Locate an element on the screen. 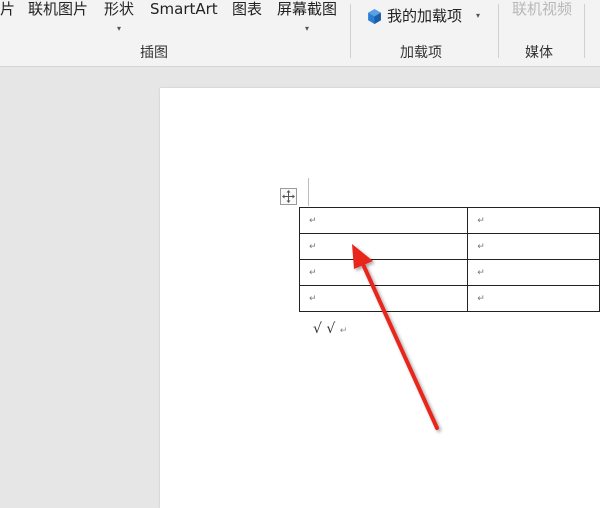 The height and width of the screenshot is (508, 600). shapes-dropdown-icon: ▾ is located at coordinates (119, 29).